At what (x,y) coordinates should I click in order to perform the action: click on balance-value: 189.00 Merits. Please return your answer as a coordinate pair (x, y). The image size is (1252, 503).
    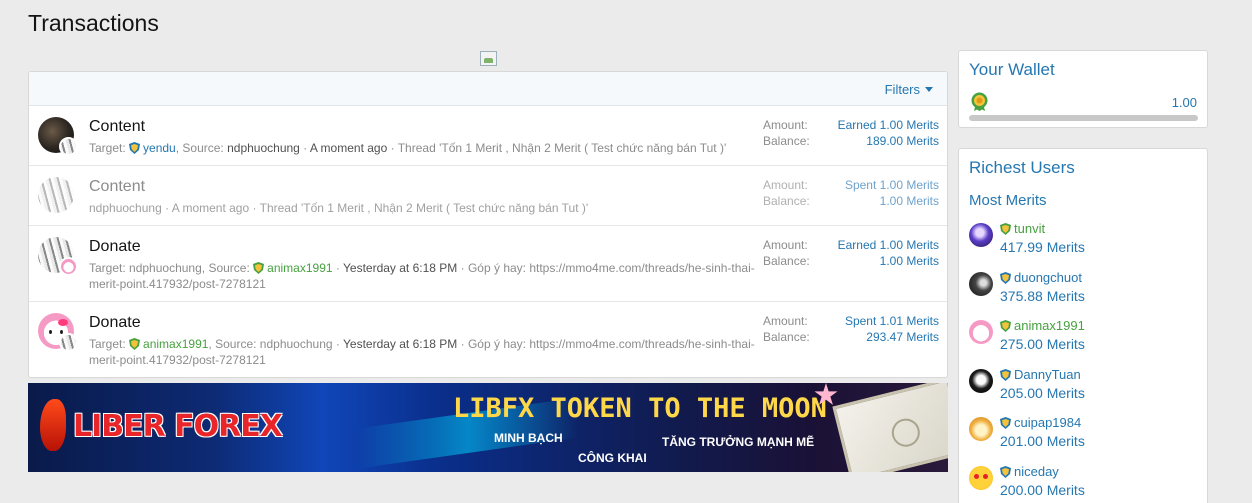
    Looking at the image, I should click on (902, 141).